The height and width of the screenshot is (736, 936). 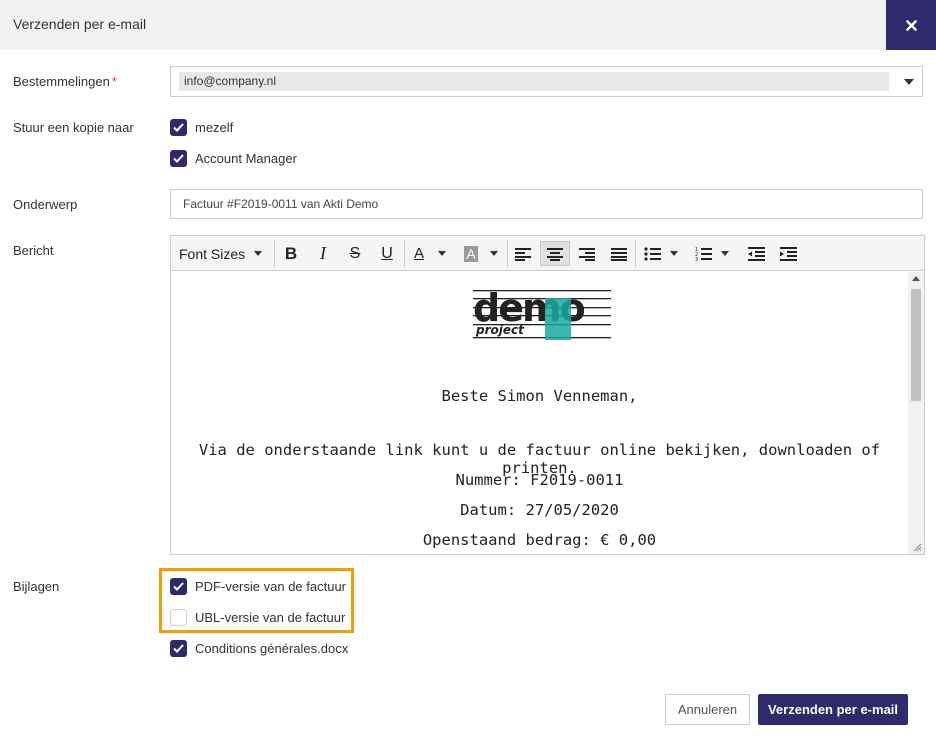 I want to click on resize-handle-icon, so click(x=917, y=547).